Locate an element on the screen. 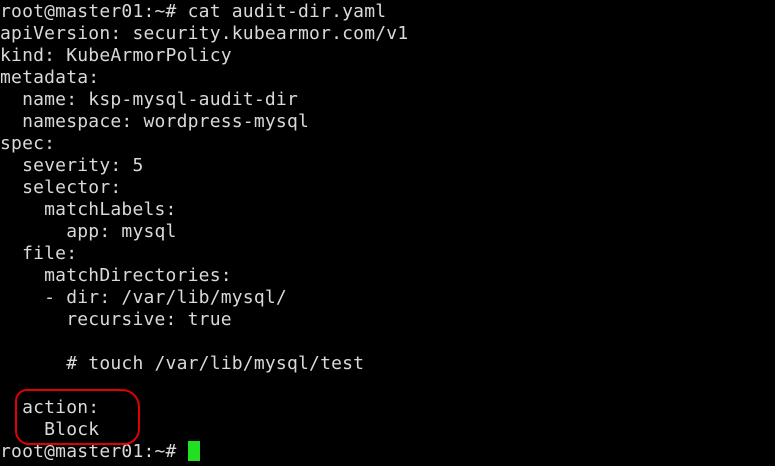 The width and height of the screenshot is (775, 466). yaml-file: file: is located at coordinates (39, 253).